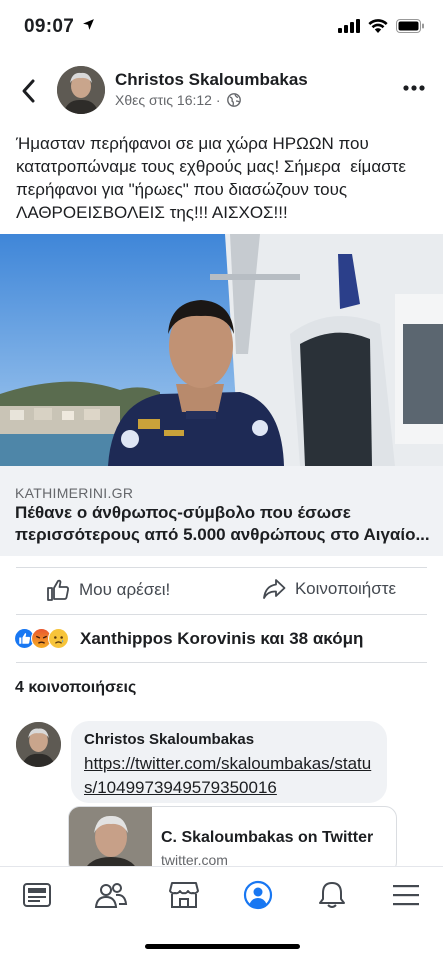 The width and height of the screenshot is (443, 961). I want to click on reaction-icons, so click(41, 638).